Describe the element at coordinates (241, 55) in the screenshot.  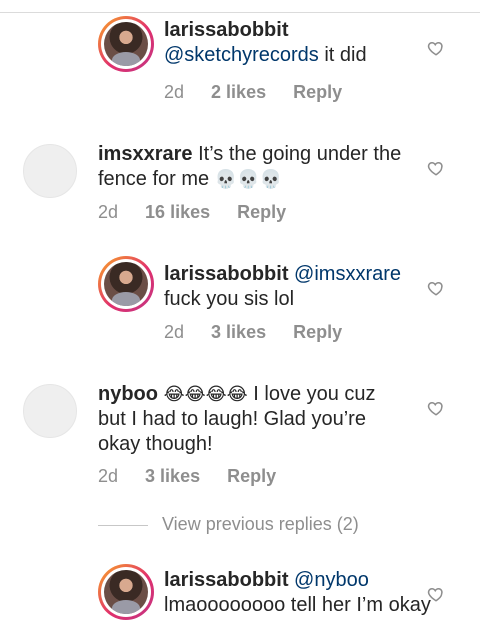
I see `comment-mention: @sketchyrecords` at that location.